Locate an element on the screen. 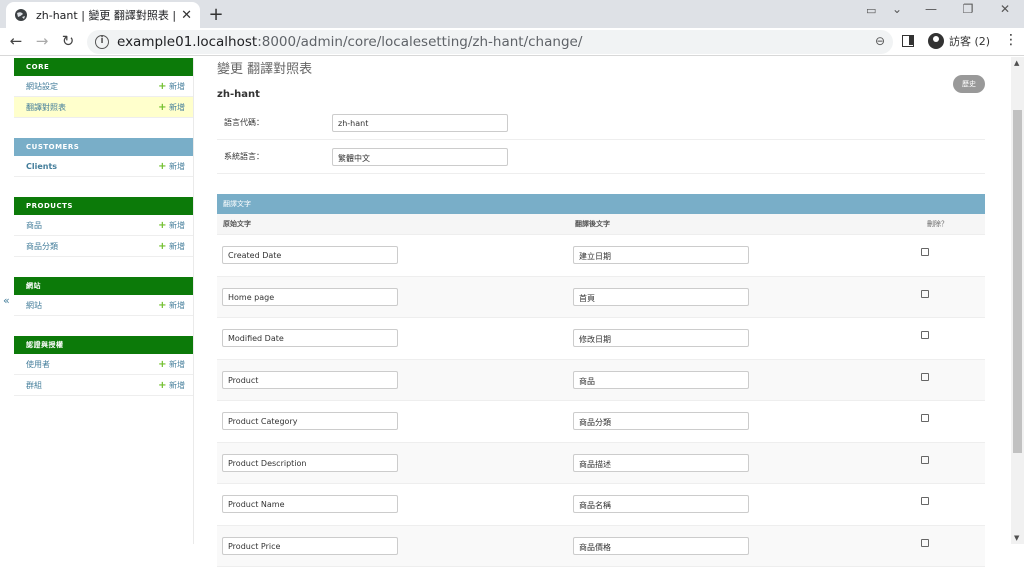  source-cell: Product Category is located at coordinates (397, 421).